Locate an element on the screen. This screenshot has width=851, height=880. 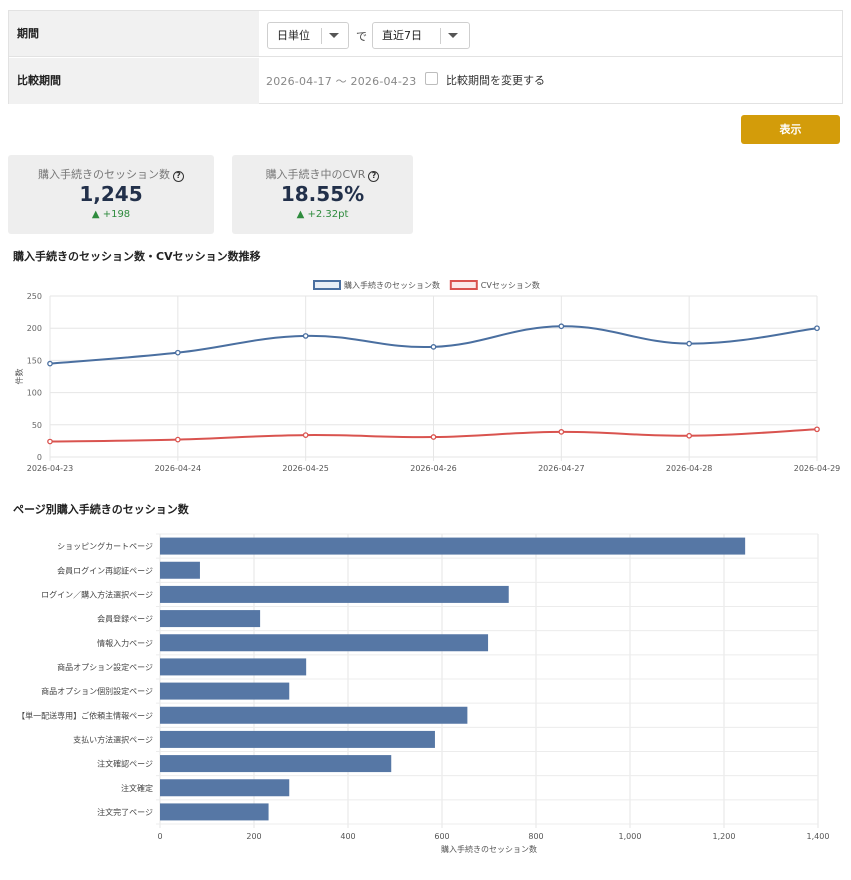
kpi-title: 購入手続きのセッション数? is located at coordinates (111, 174).